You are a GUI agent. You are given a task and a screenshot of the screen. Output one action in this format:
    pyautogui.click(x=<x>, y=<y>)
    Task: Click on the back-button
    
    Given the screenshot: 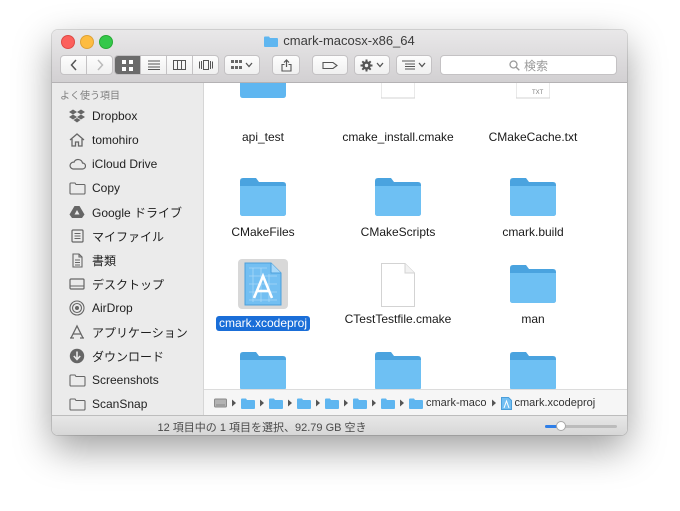 What is the action you would take?
    pyautogui.click(x=74, y=65)
    